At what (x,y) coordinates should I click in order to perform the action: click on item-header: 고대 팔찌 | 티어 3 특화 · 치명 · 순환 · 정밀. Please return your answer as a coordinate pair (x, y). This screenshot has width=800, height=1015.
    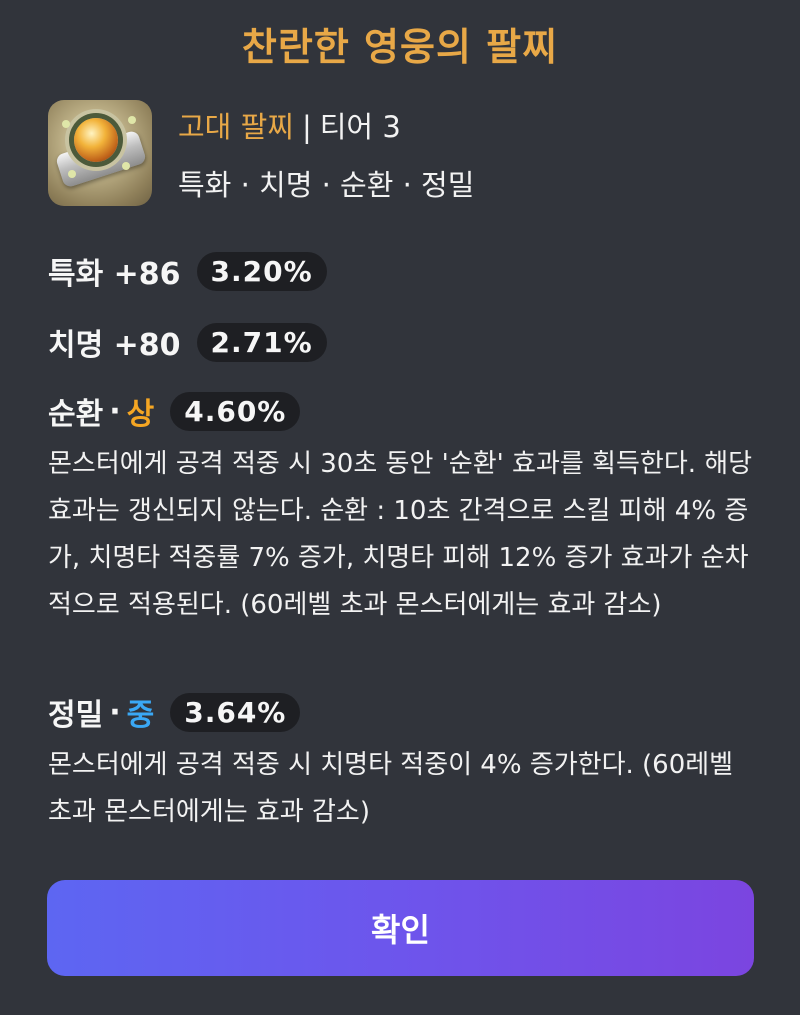
    Looking at the image, I should click on (398, 153).